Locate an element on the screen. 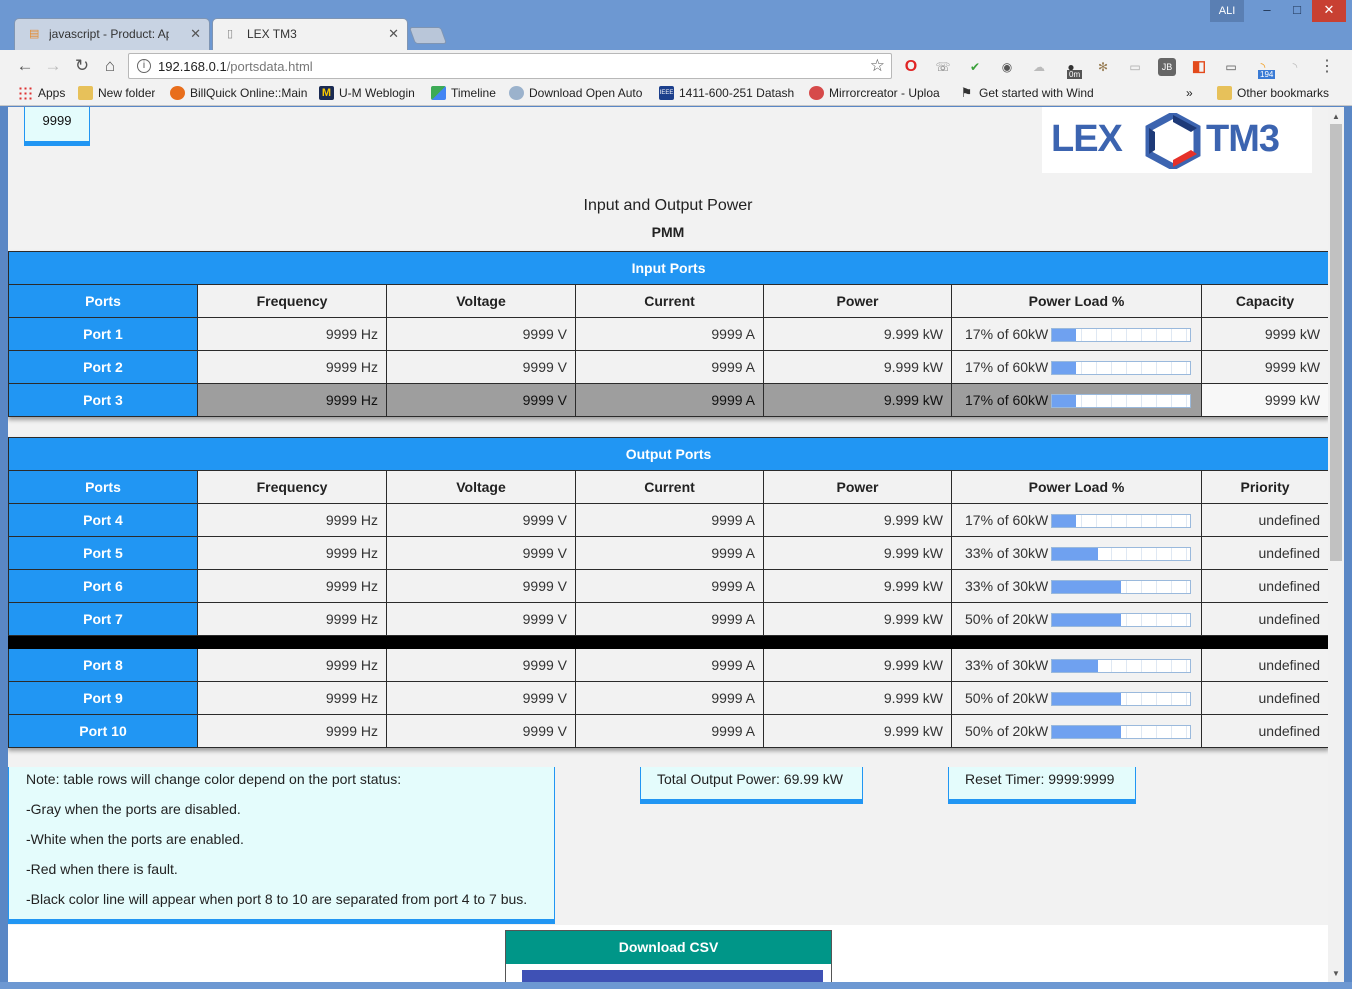  scroll-up-icon: ▲ is located at coordinates (1336, 117).